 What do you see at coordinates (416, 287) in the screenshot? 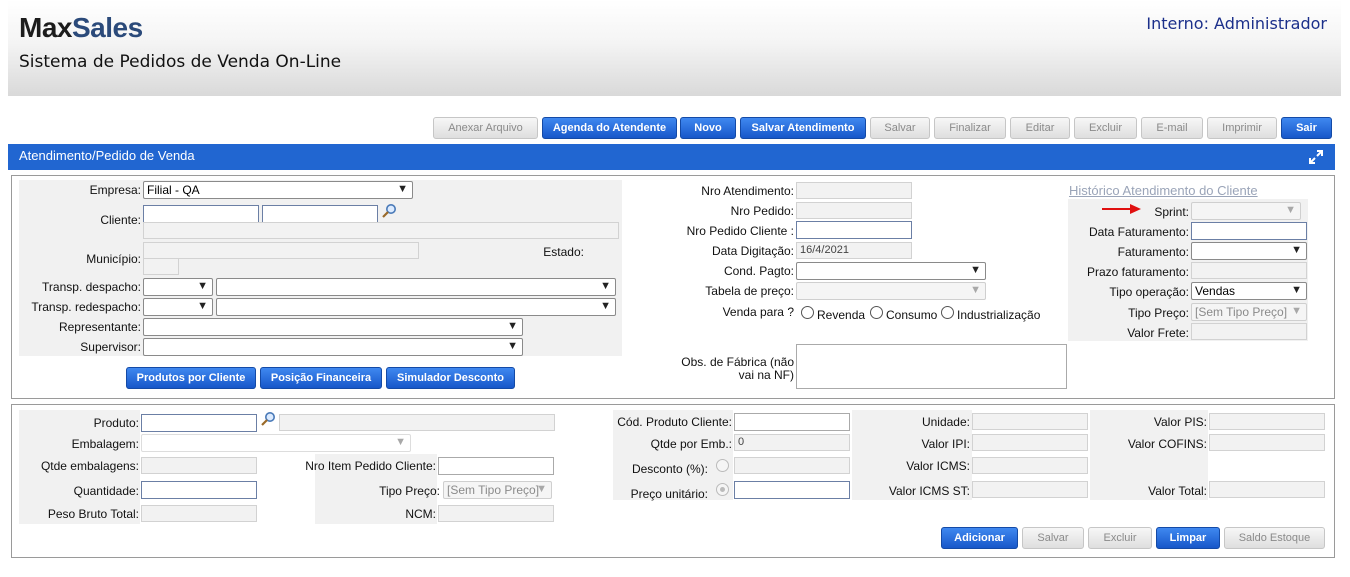
I see `transp-despacho-select: ▼` at bounding box center [416, 287].